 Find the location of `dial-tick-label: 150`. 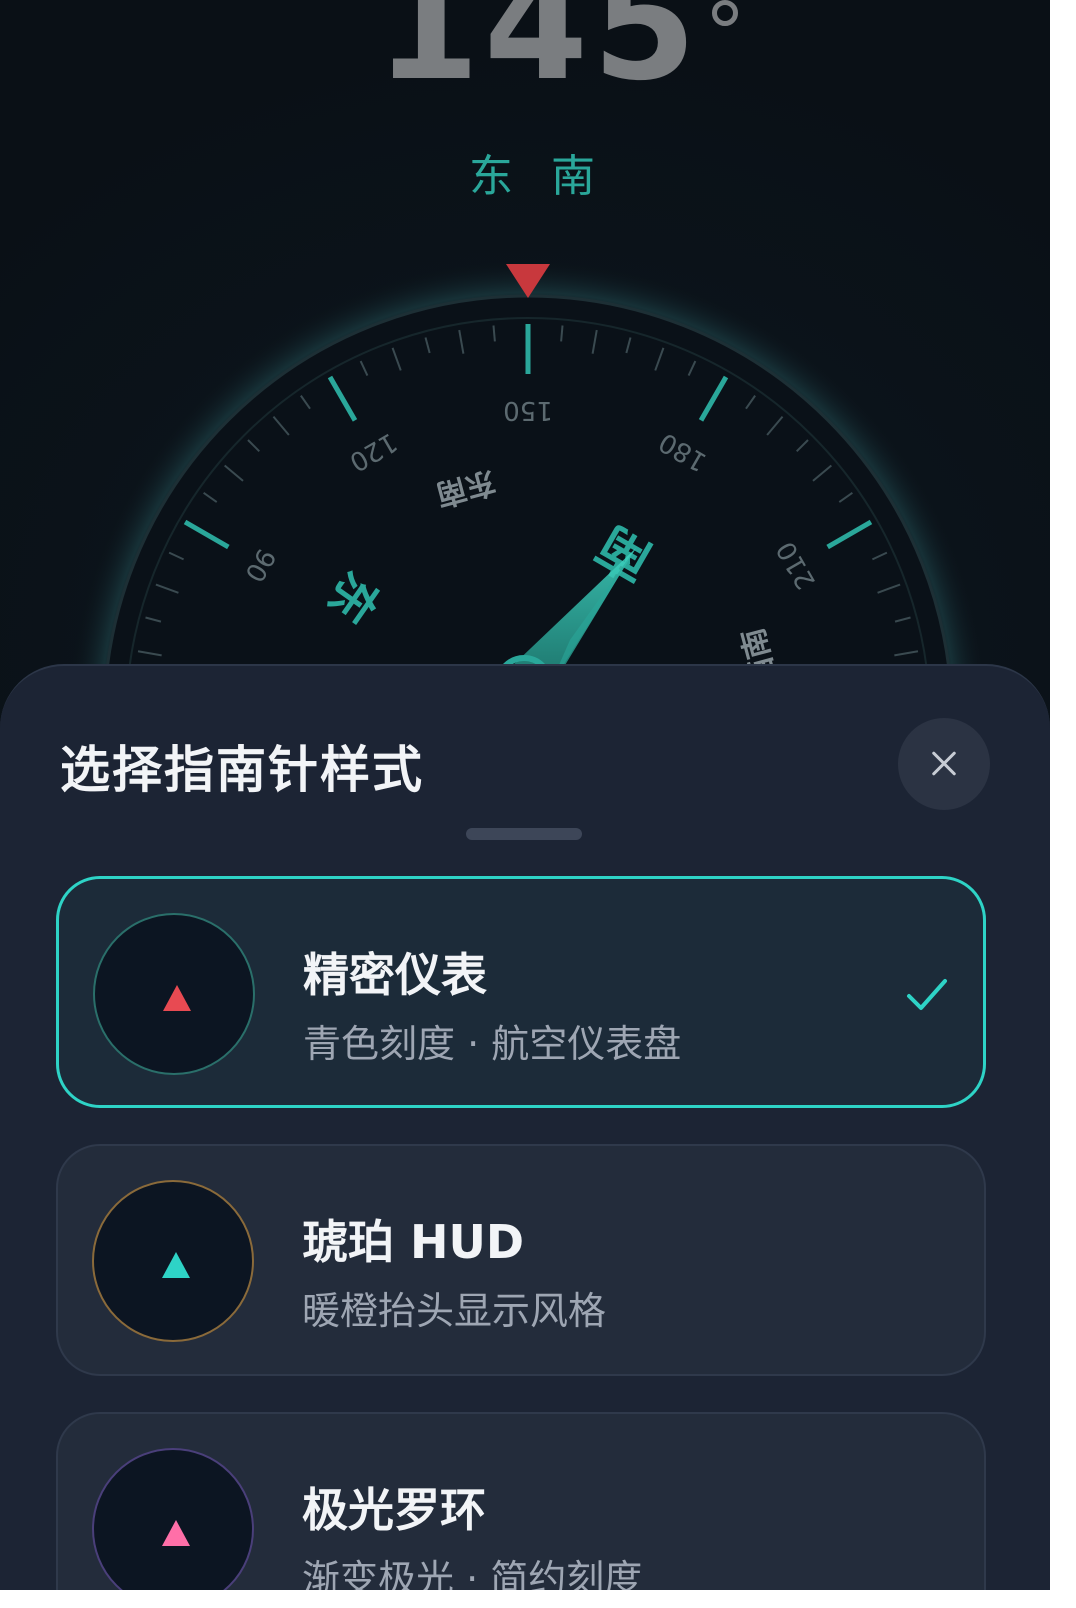

dial-tick-label: 150 is located at coordinates (528, 410).